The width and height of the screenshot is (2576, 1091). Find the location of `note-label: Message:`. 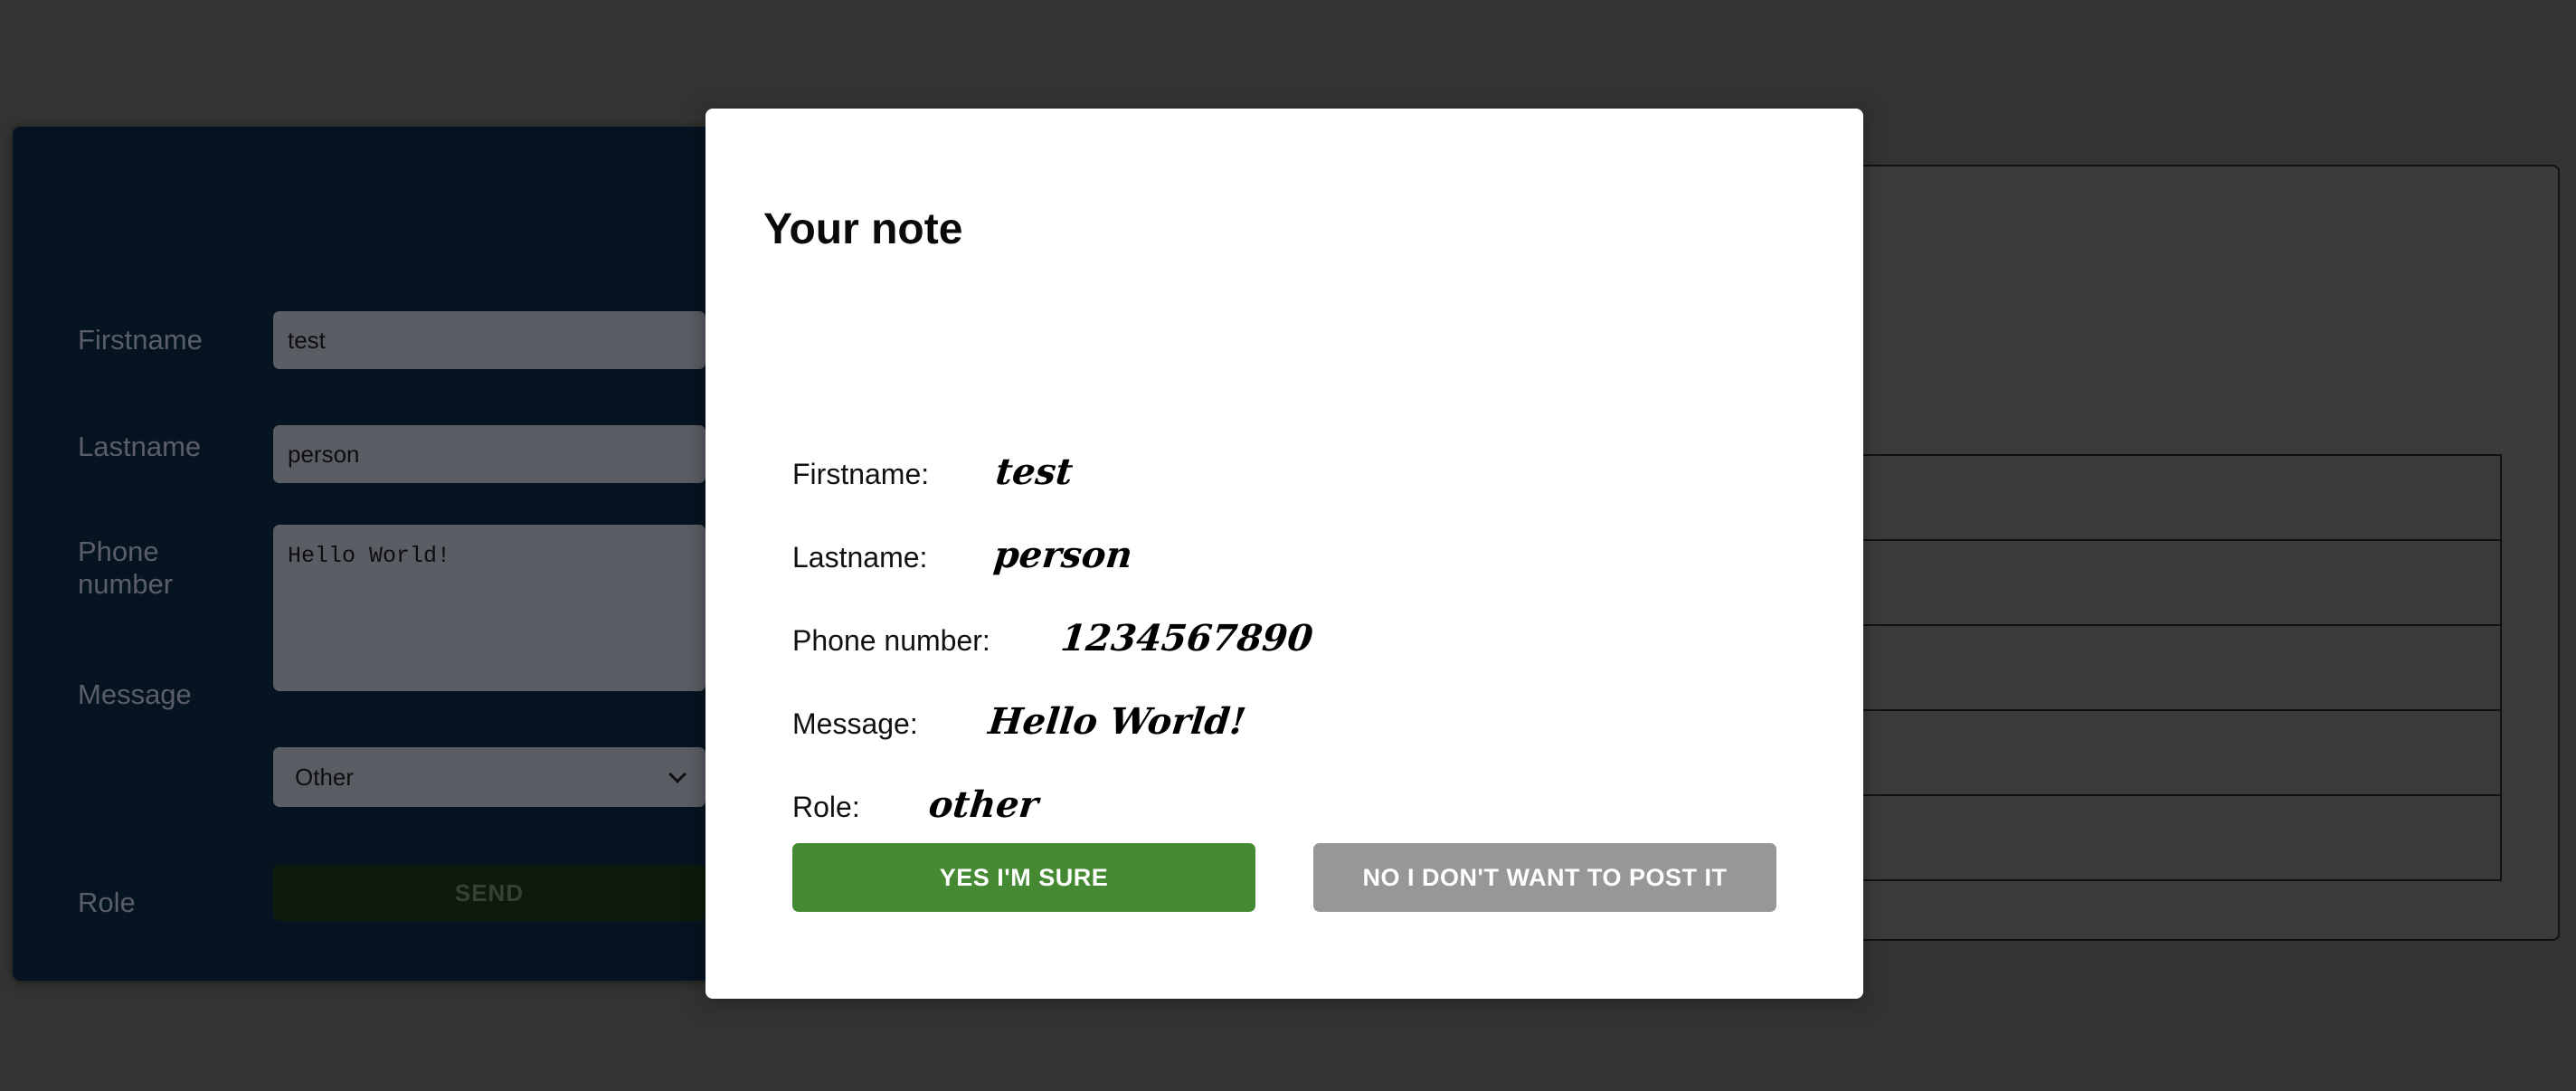

note-label: Message: is located at coordinates (855, 723).